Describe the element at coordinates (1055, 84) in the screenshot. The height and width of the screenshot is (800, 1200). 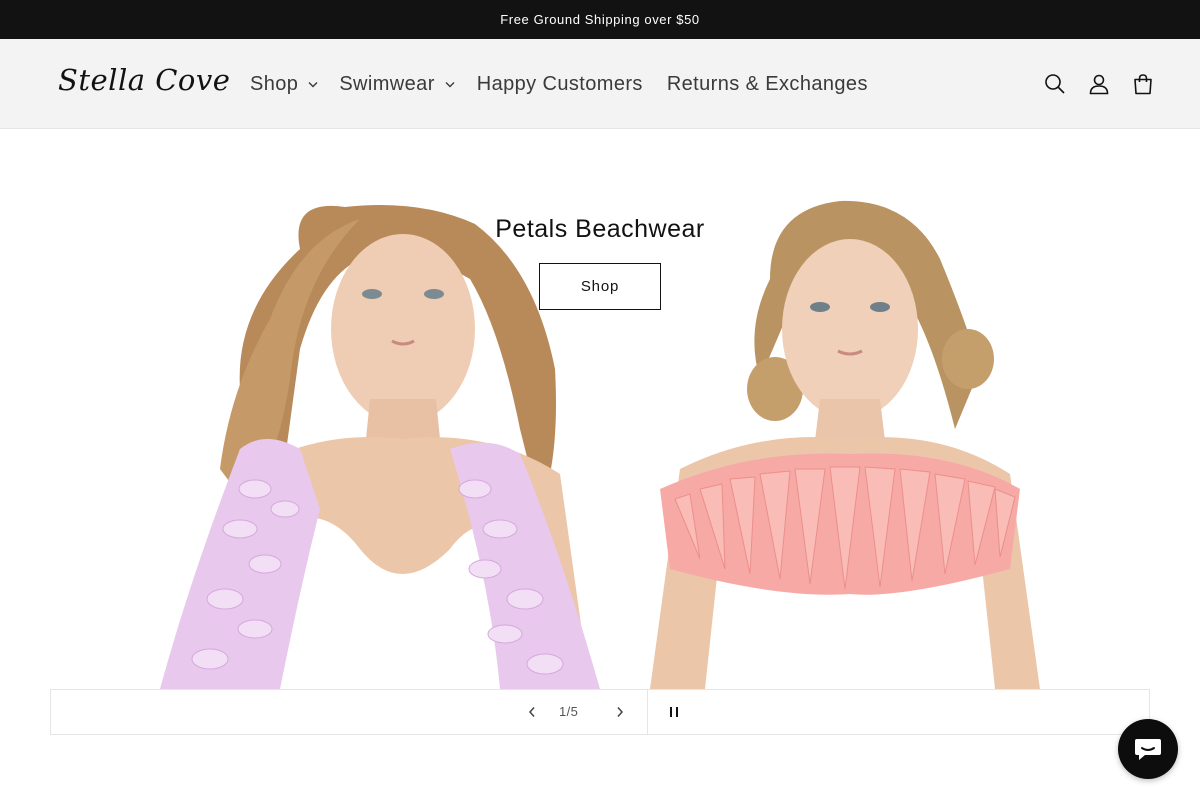
I see `search-icon` at that location.